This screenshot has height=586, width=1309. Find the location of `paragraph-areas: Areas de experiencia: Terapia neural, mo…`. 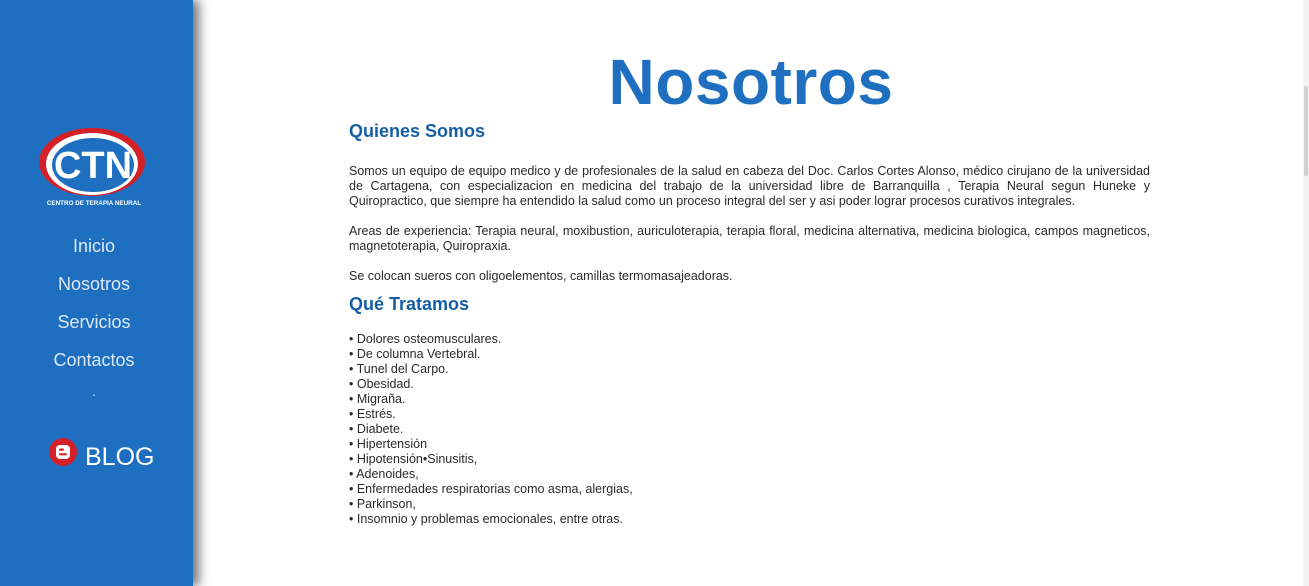

paragraph-areas: Areas de experiencia: Terapia neural, mo… is located at coordinates (749, 238).